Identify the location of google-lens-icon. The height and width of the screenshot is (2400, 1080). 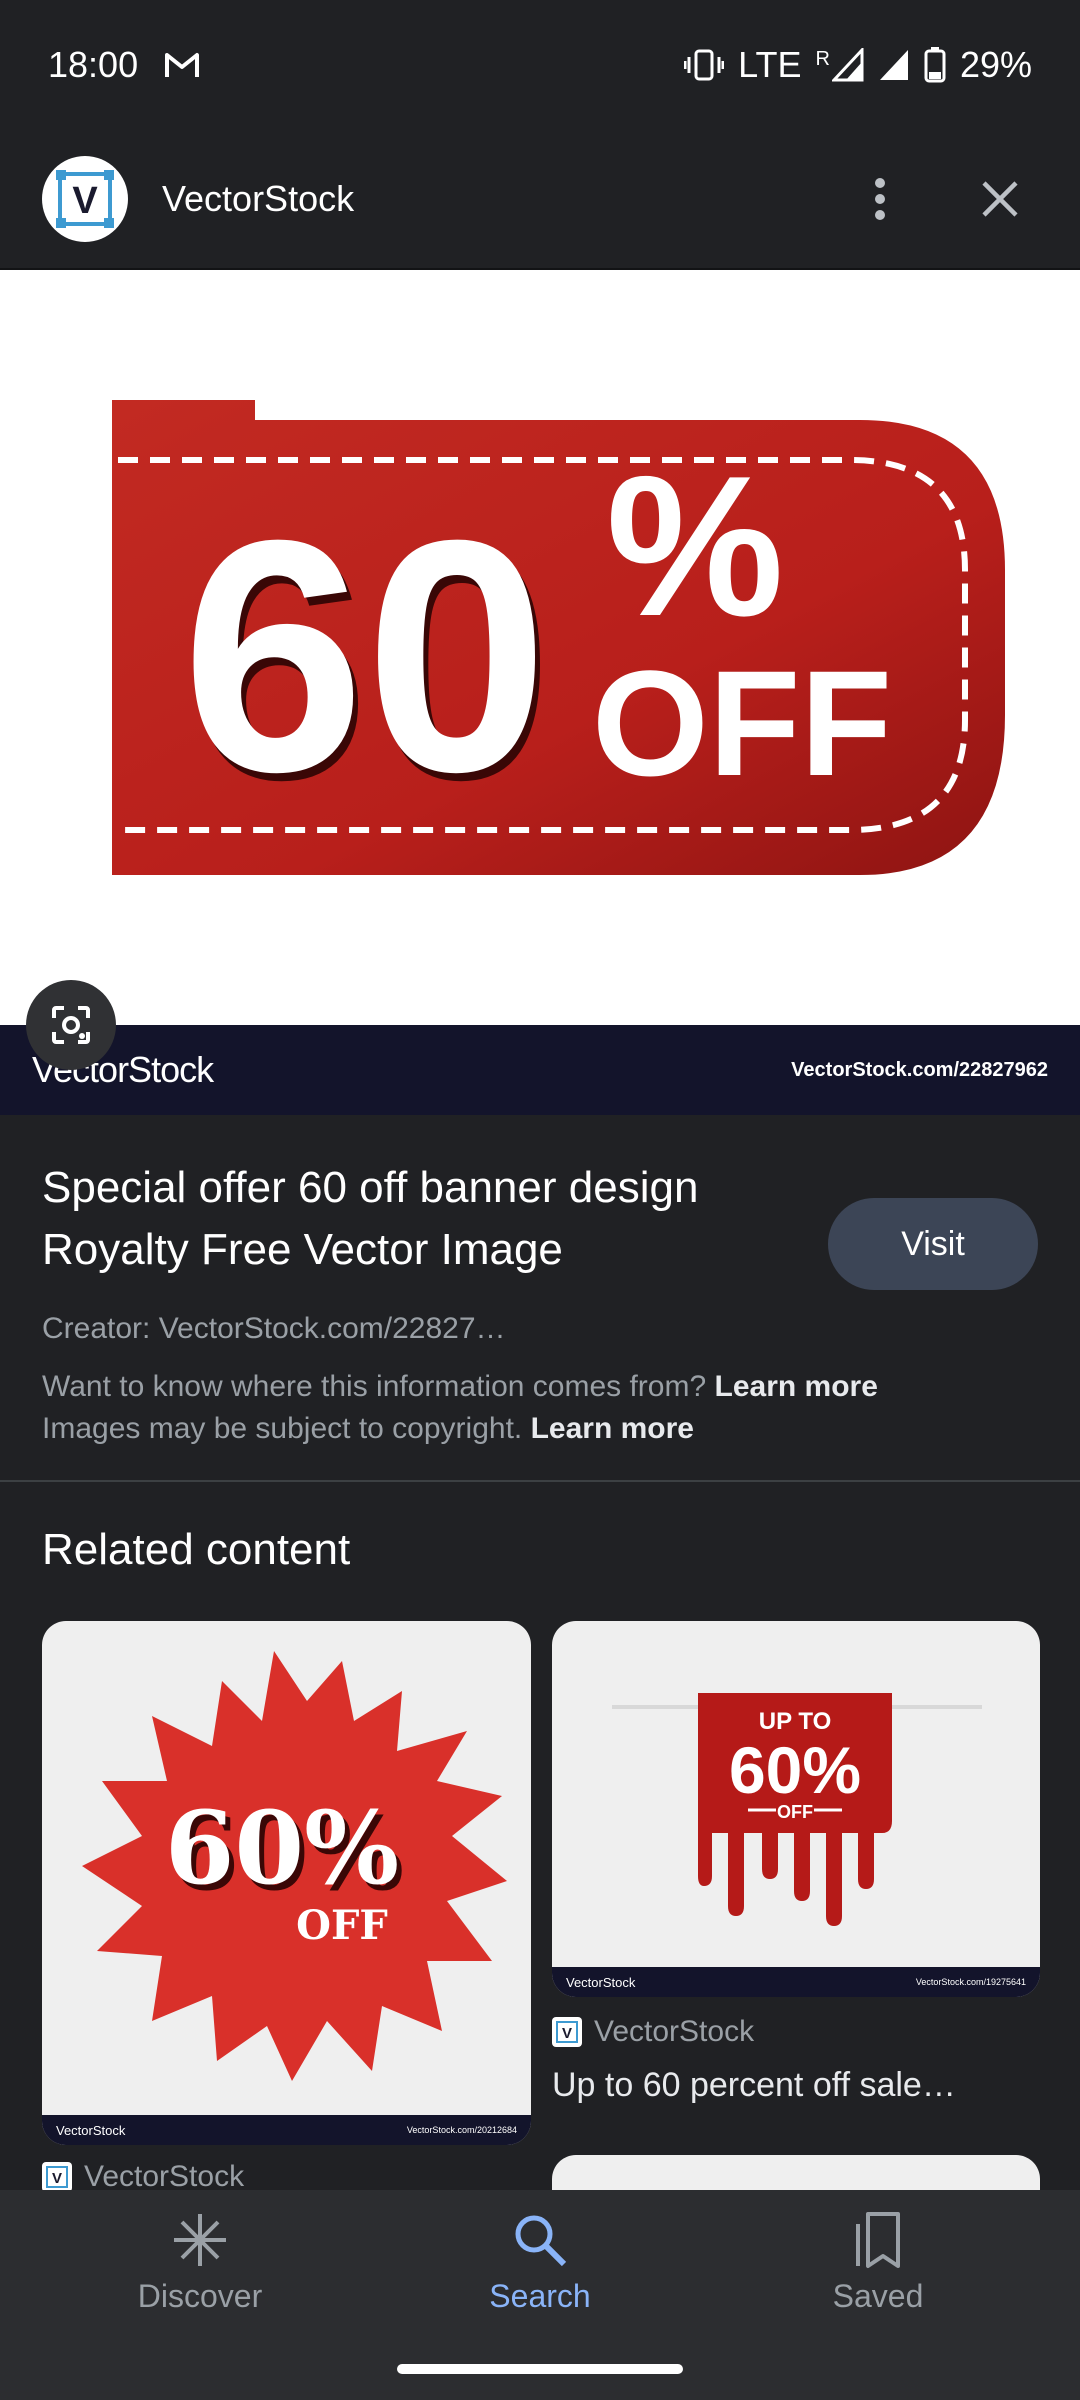
(71, 1025).